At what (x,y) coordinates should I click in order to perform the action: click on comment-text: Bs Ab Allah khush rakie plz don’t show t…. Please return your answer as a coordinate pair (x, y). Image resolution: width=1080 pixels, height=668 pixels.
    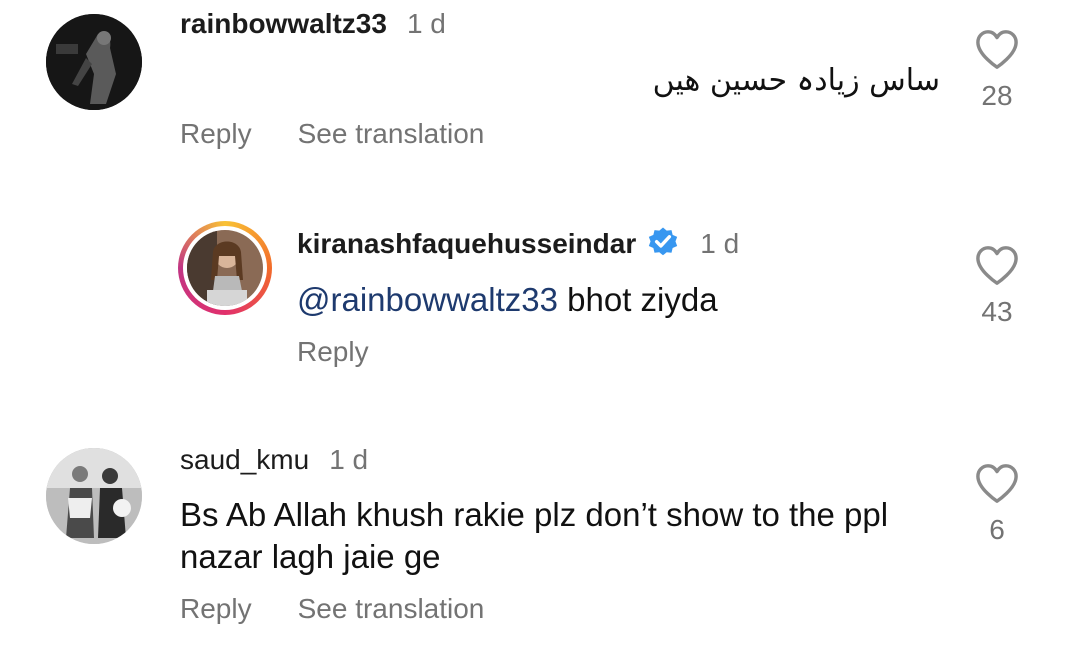
    Looking at the image, I should click on (570, 536).